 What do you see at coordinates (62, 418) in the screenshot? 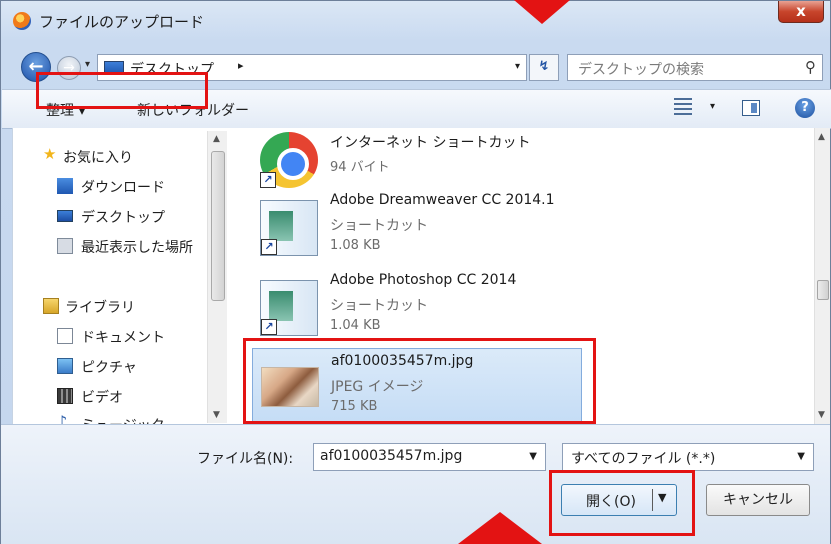
I see `music-icon: ♪` at bounding box center [62, 418].